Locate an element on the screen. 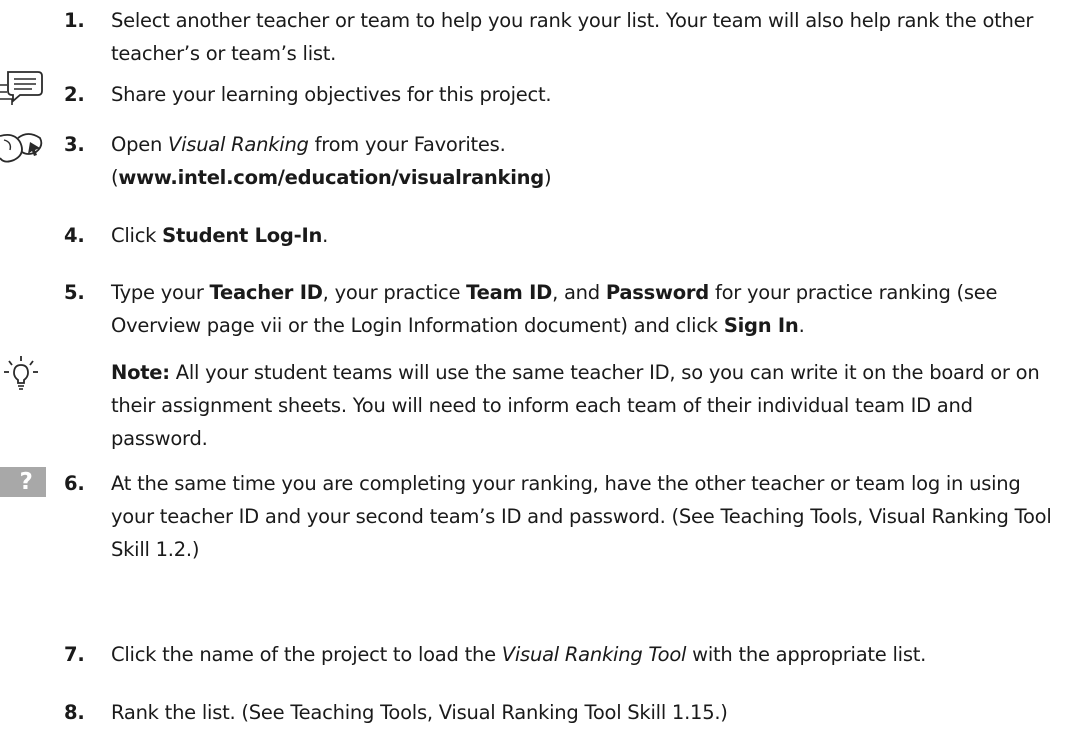  step-number: 5. is located at coordinates (74, 292).